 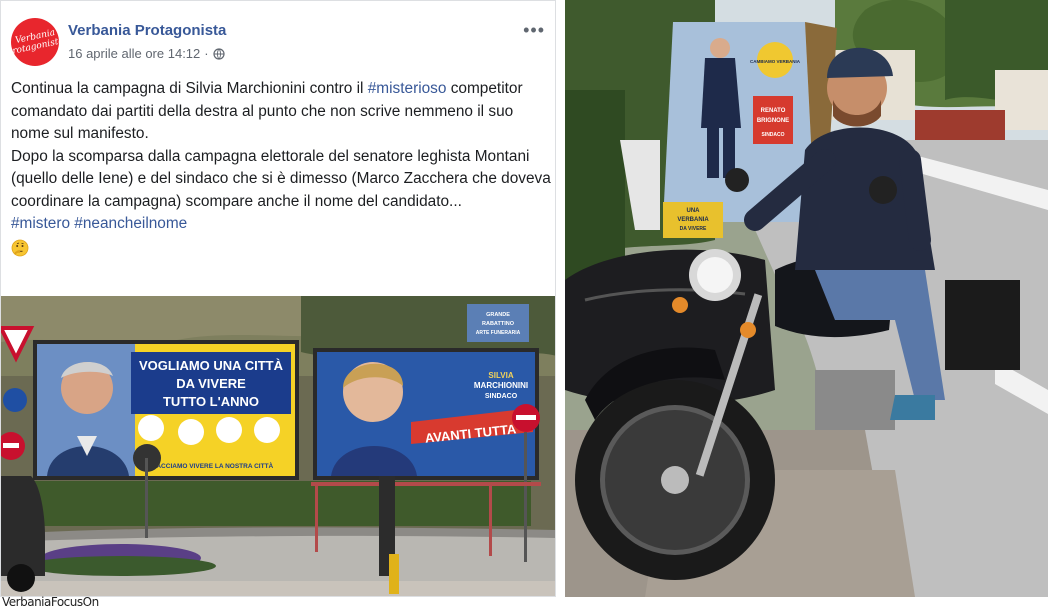 I want to click on hashtag-neancheilnome-link: #neancheilnome, so click(x=130, y=223).